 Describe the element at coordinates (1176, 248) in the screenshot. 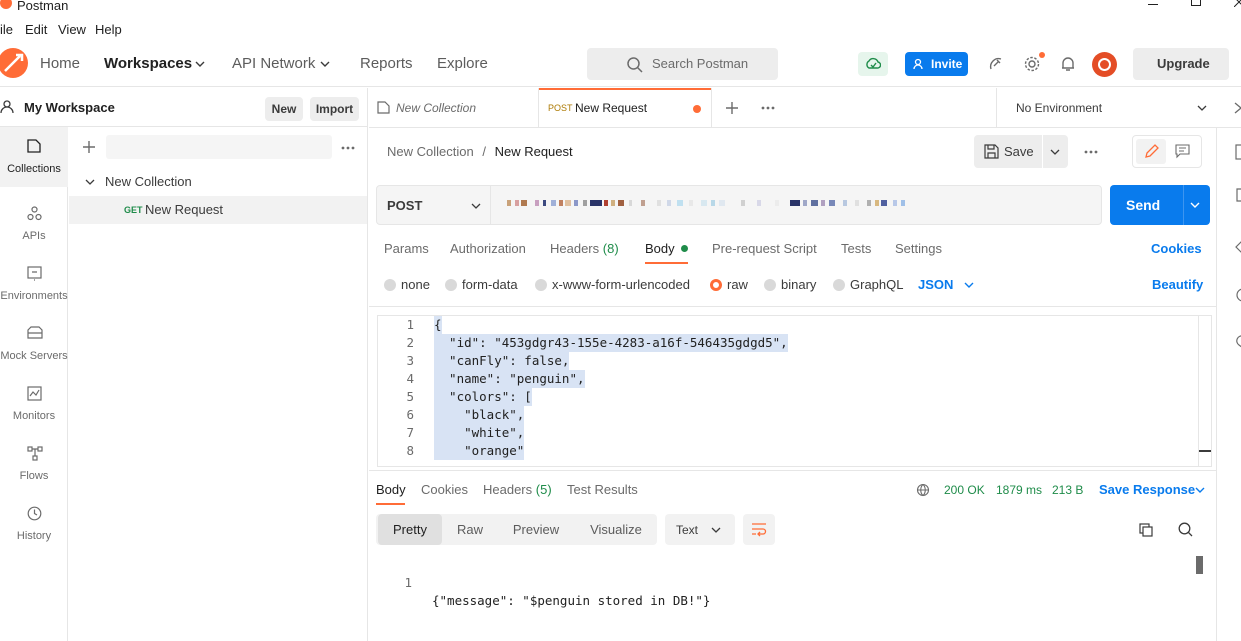

I see `cookies-link: Cookies` at that location.